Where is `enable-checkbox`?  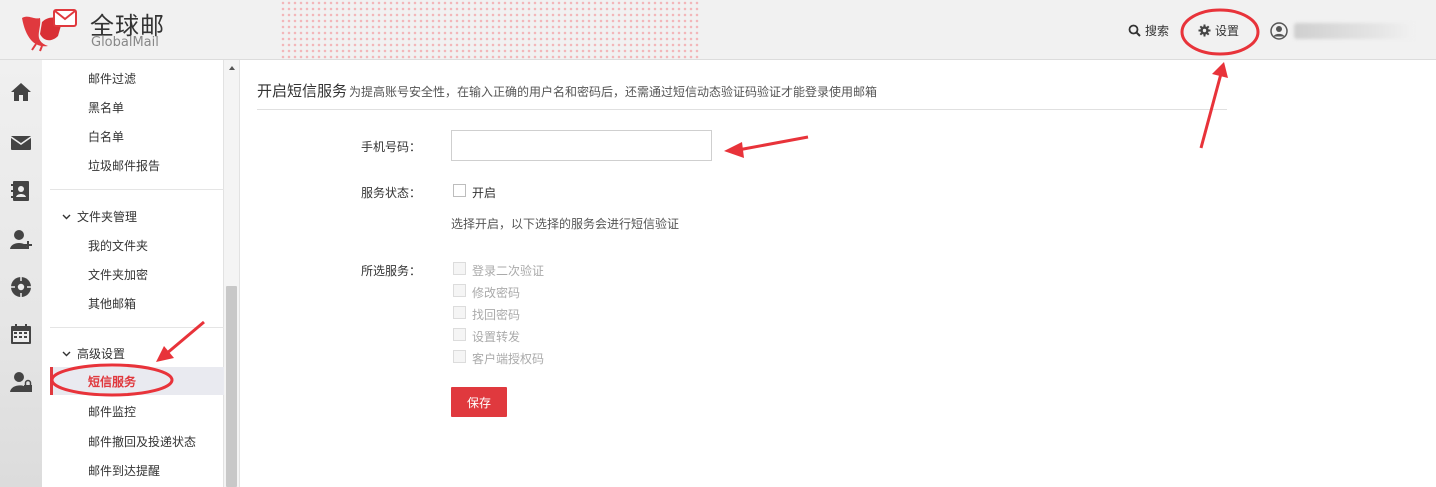
enable-checkbox is located at coordinates (459, 190).